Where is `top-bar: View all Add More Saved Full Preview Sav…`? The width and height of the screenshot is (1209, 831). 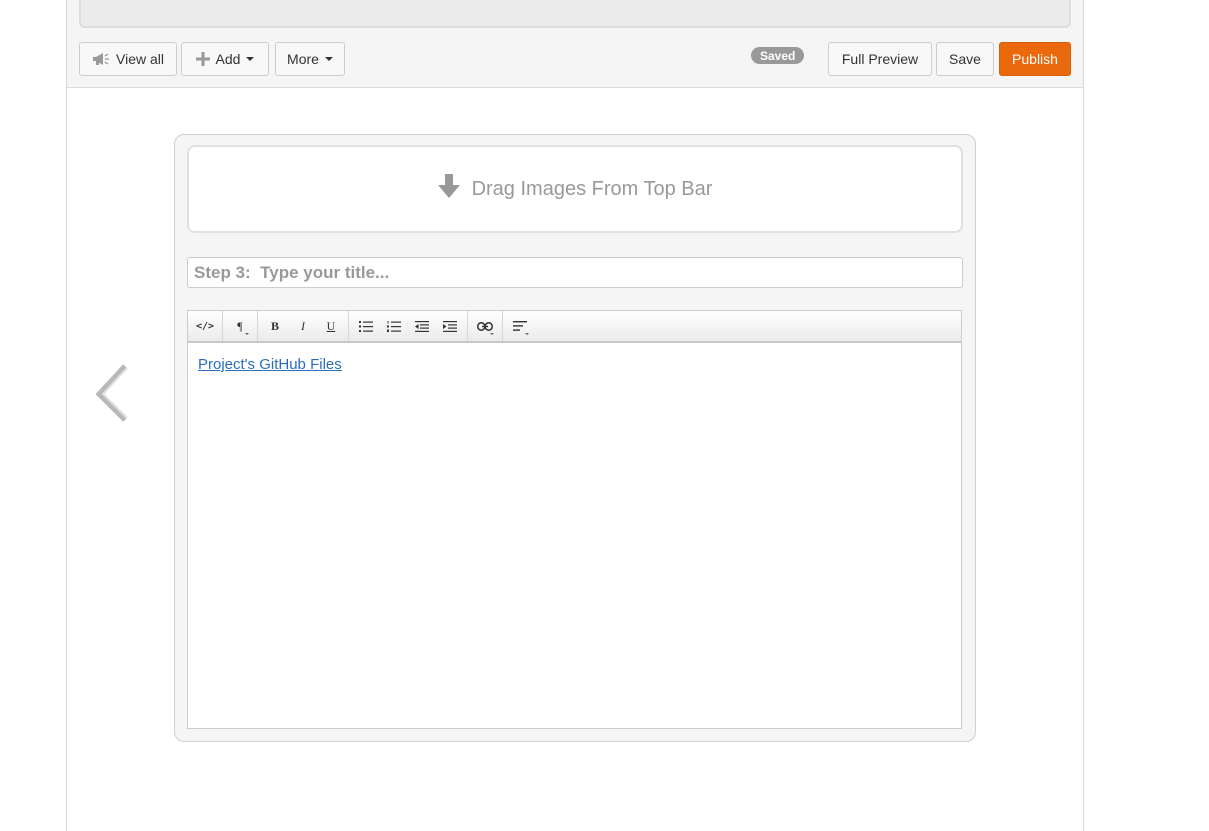
top-bar: View all Add More Saved Full Preview Sav… is located at coordinates (575, 44).